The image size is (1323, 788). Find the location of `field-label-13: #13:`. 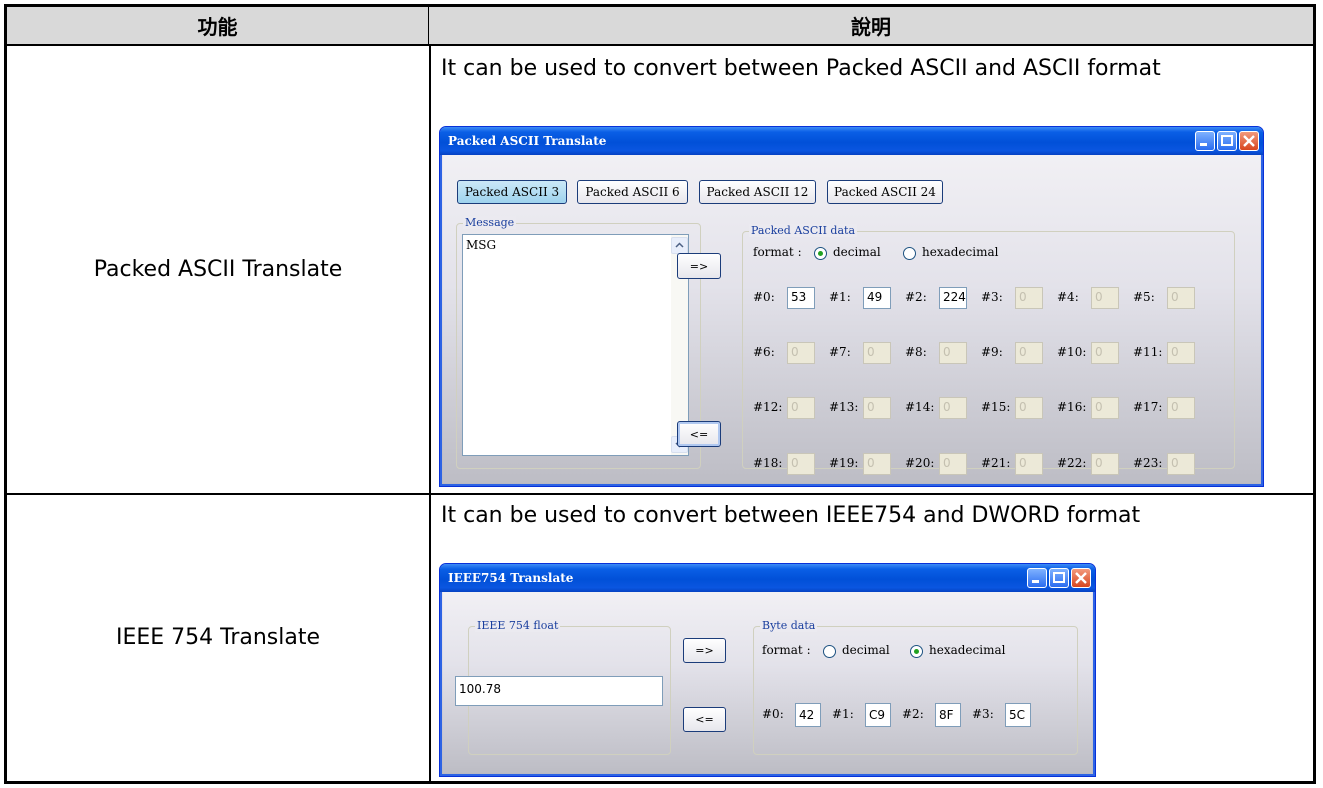

field-label-13: #13: is located at coordinates (844, 407).